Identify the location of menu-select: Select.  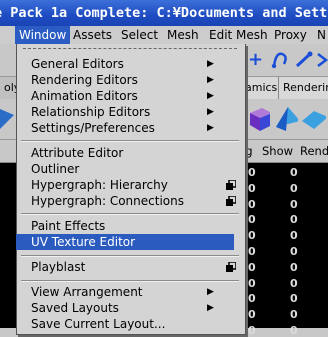
(139, 35).